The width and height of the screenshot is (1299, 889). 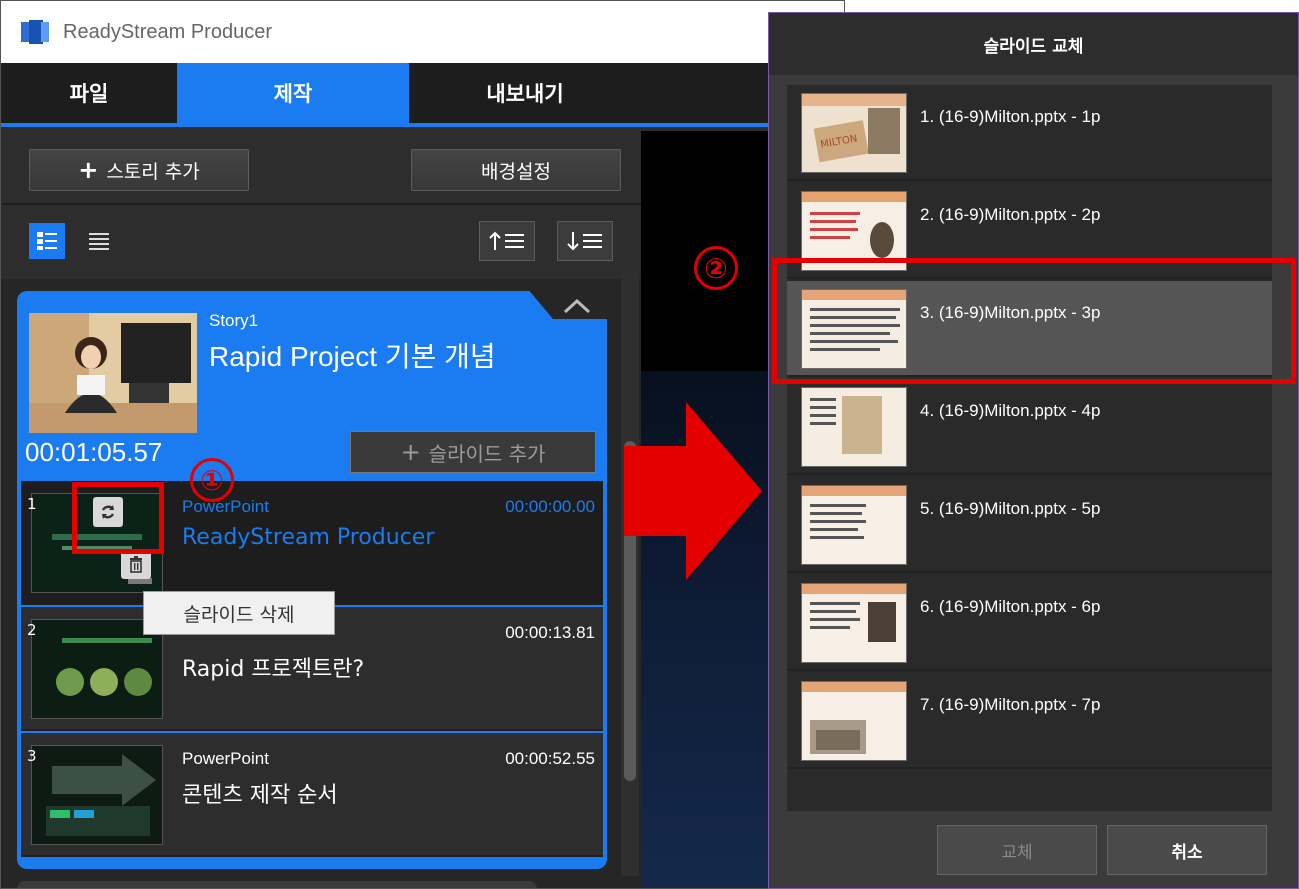 I want to click on list-view-icon, so click(x=99, y=241).